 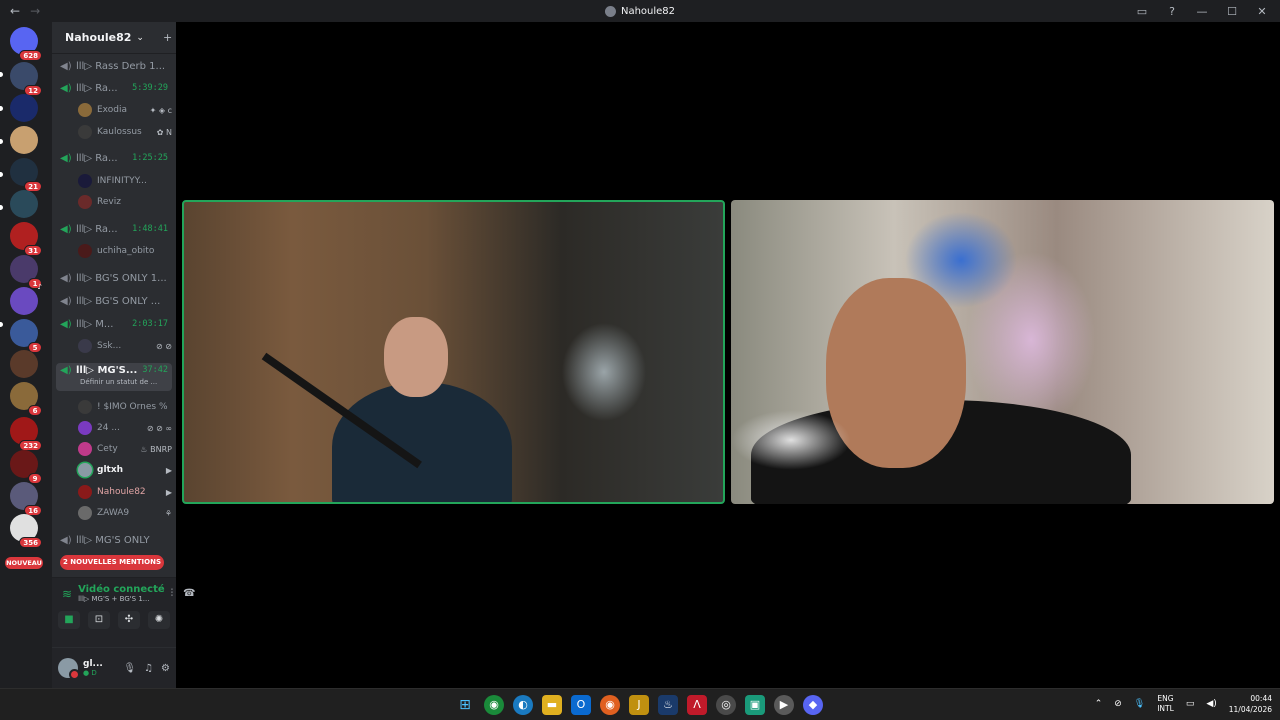 I want to click on voice-channel: ◀) lll▷ Ra... 5:39:29, so click(x=114, y=88).